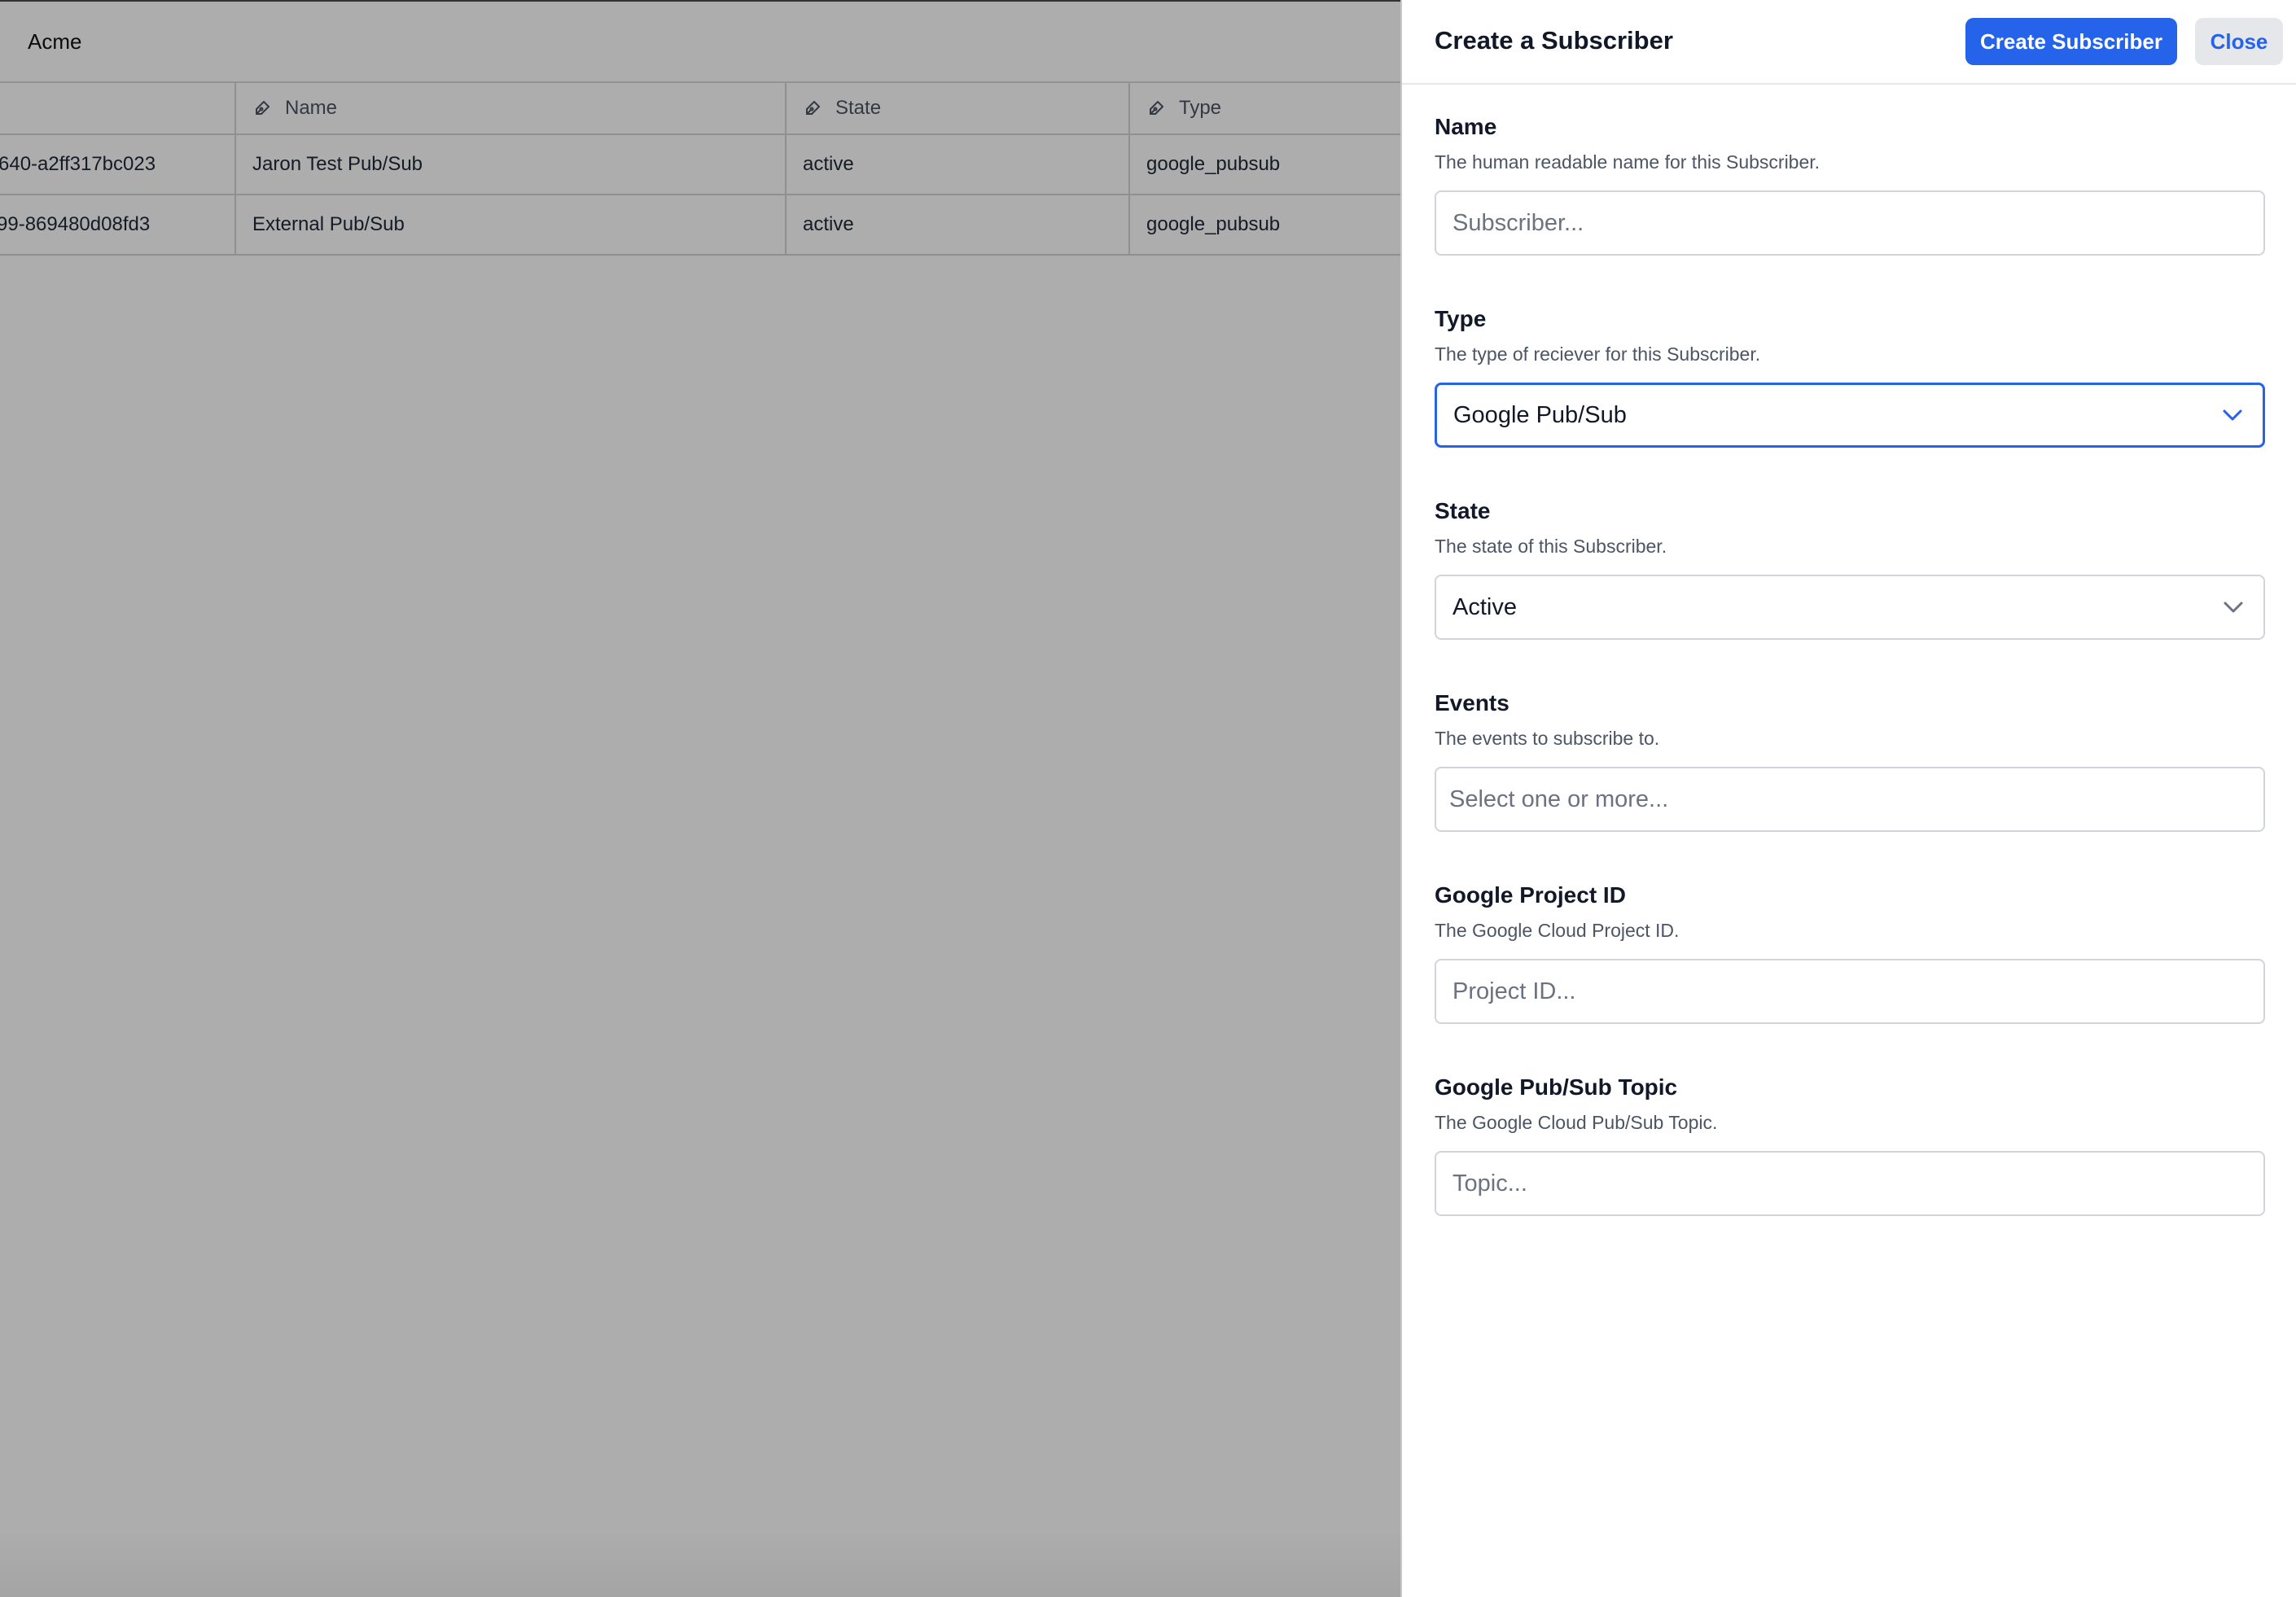 The height and width of the screenshot is (1597, 2296). What do you see at coordinates (1472, 702) in the screenshot?
I see `events-label: Events` at bounding box center [1472, 702].